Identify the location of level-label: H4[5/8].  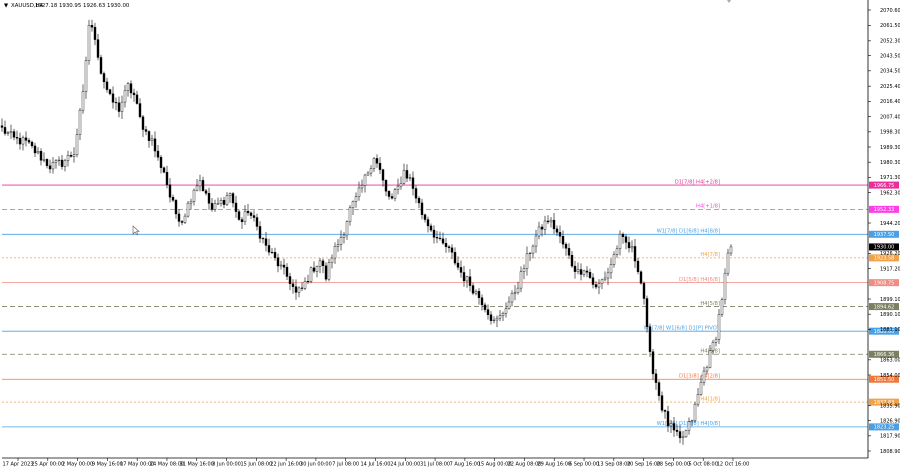
(710, 304).